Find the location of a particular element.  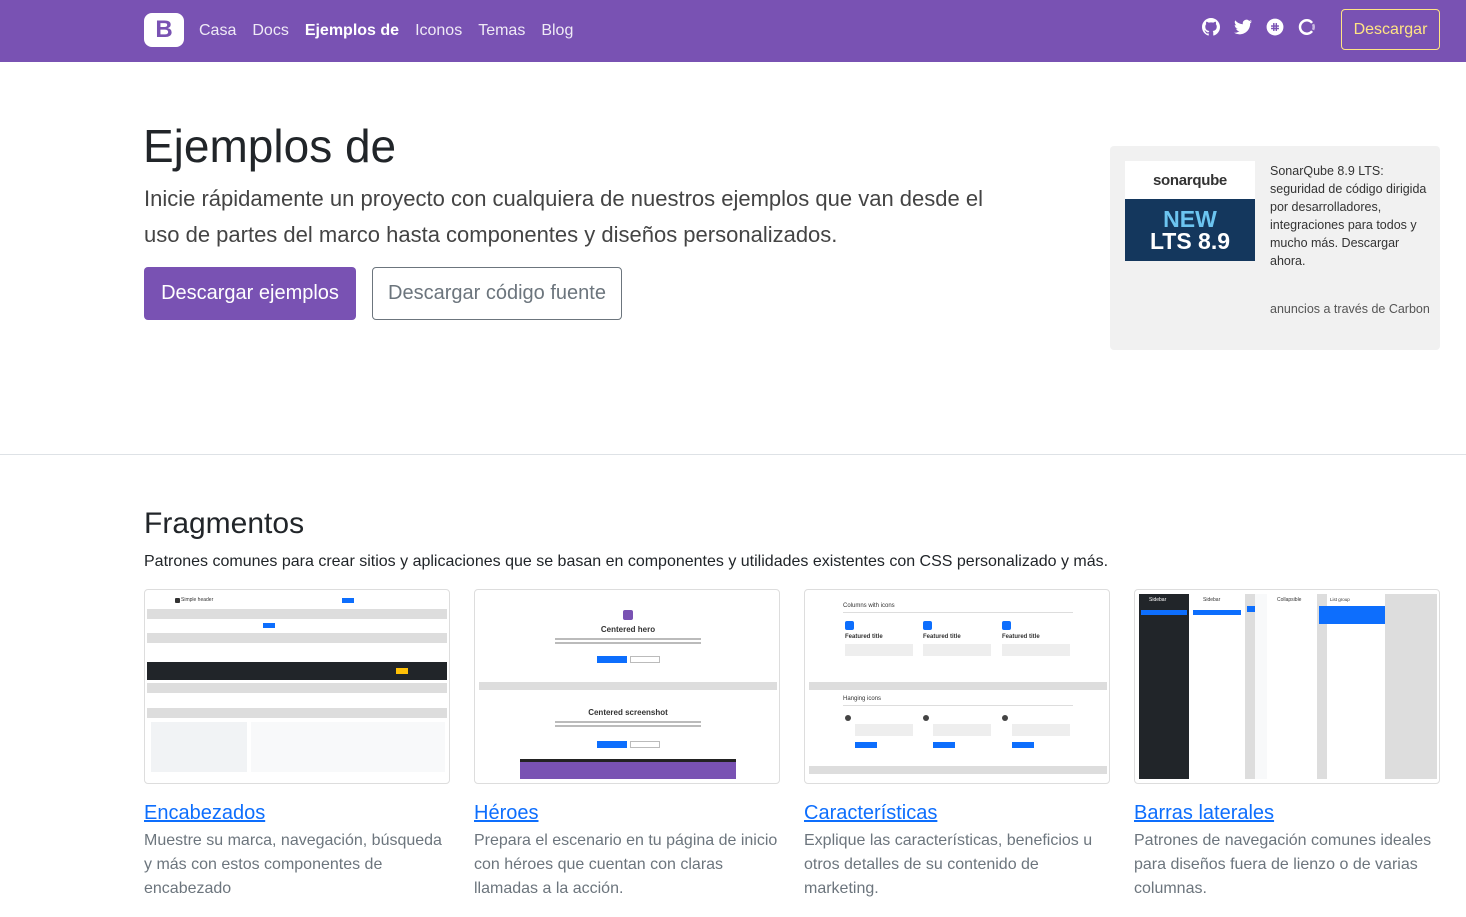

thumb-hanging-title: Hanging icons is located at coordinates (862, 699).